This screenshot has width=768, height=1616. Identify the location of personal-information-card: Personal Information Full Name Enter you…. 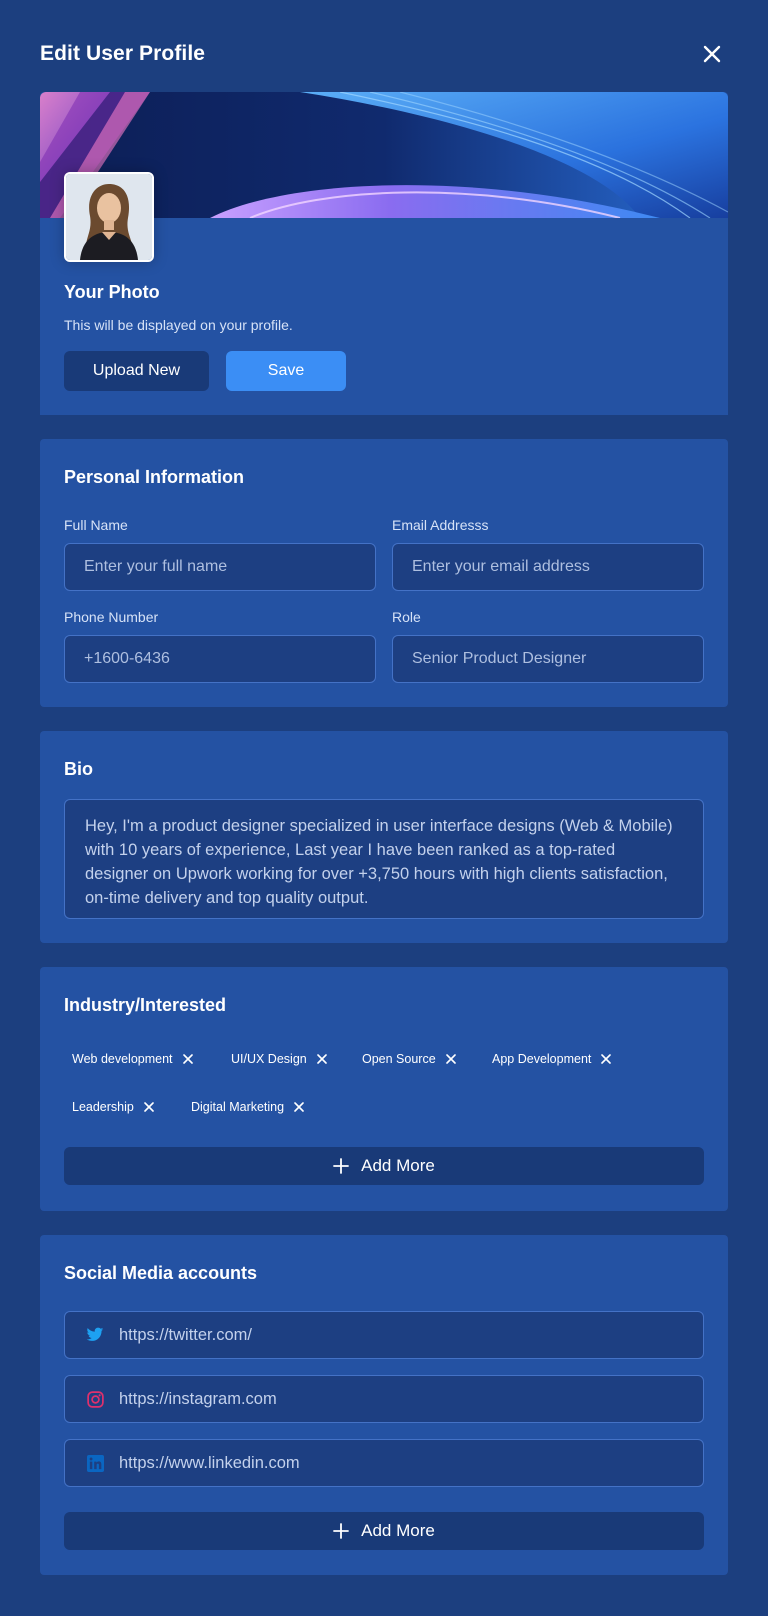
(384, 573).